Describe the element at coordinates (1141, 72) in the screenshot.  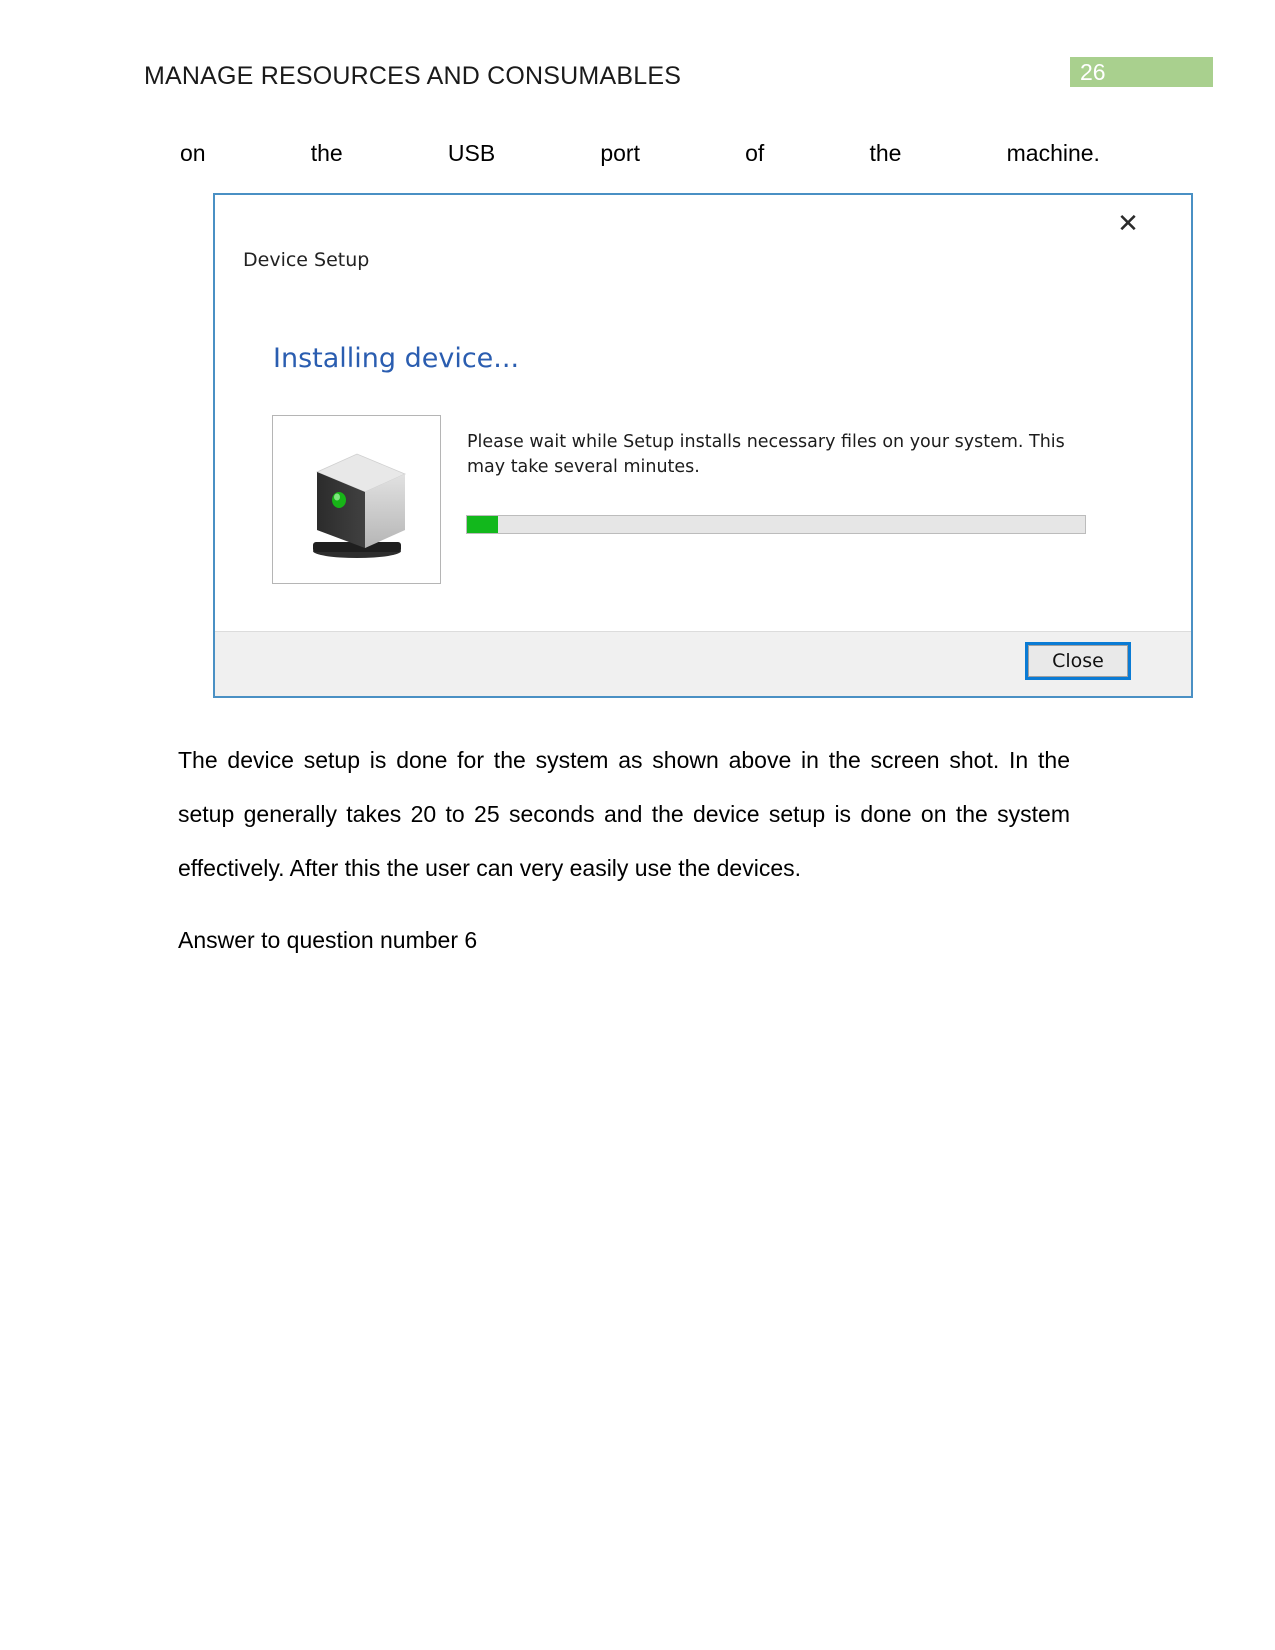
I see `page-number-badge: 26` at that location.